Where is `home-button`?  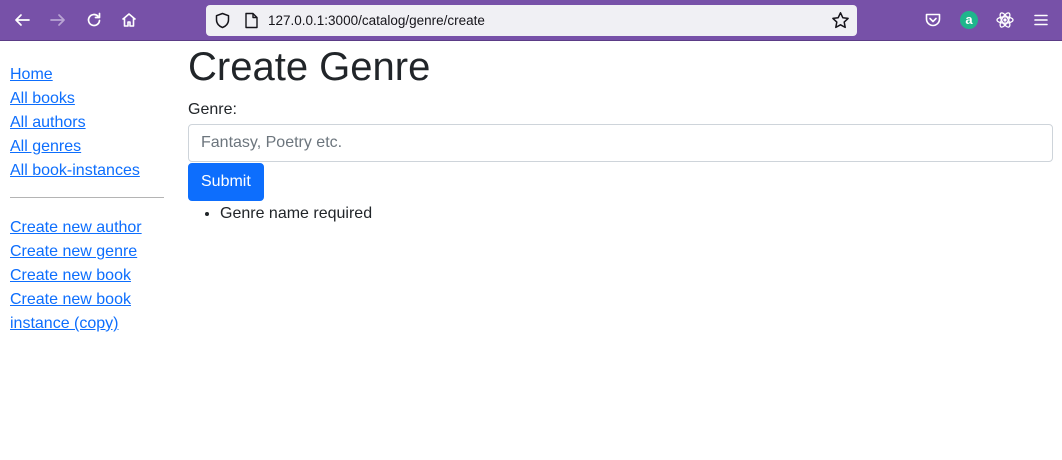 home-button is located at coordinates (129, 20).